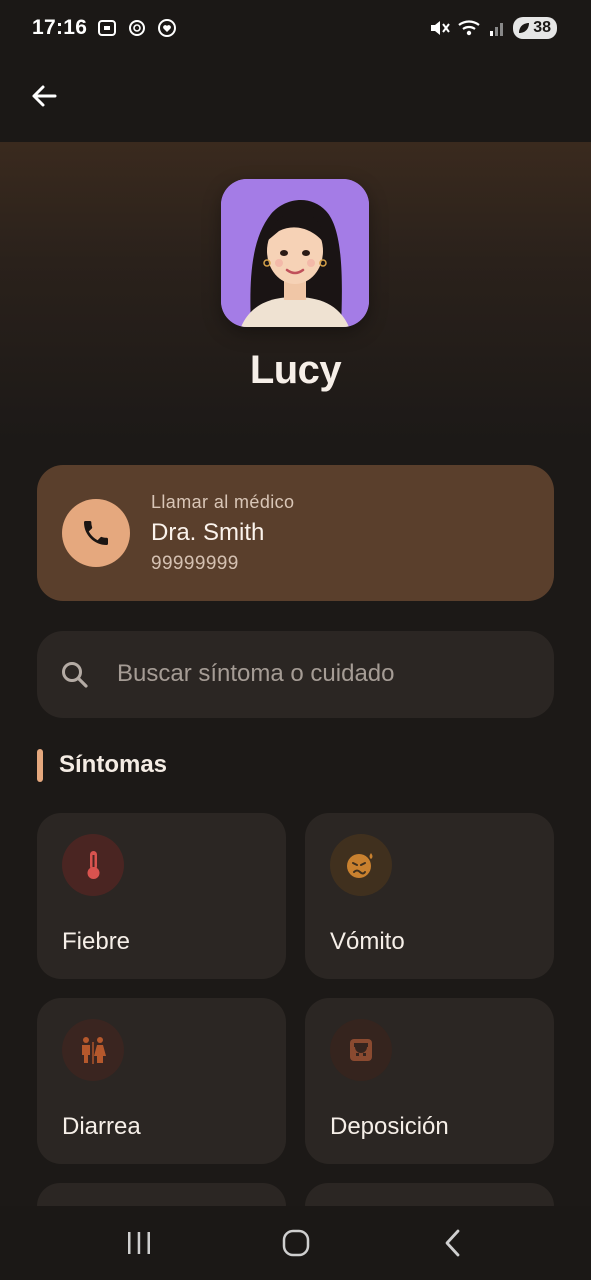 The image size is (591, 1280). I want to click on profile-name: Lucy, so click(295, 370).